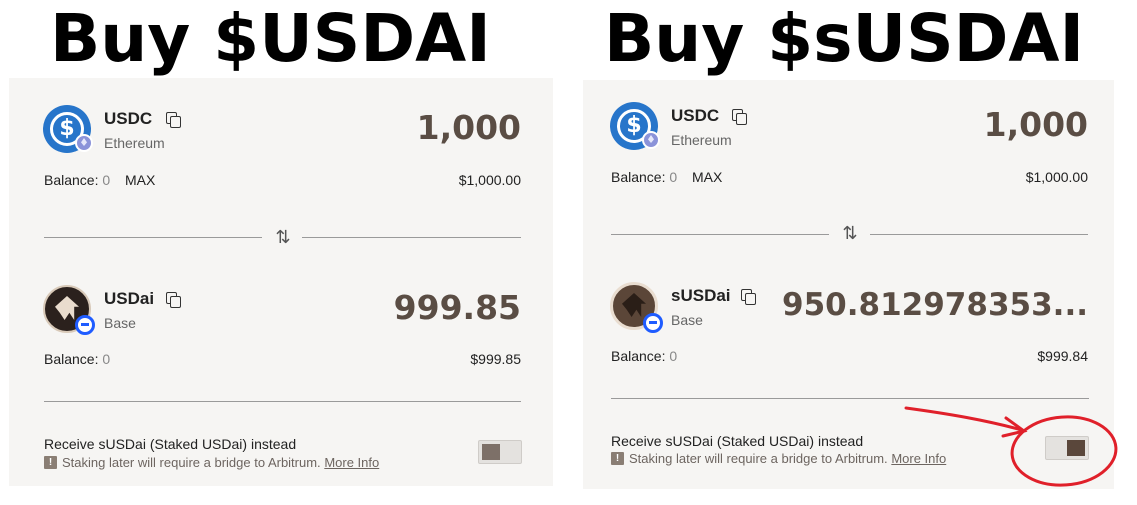 This screenshot has width=1137, height=505. Describe the element at coordinates (270, 38) in the screenshot. I see `heading-buy-usdai: Buy $USDAI` at that location.